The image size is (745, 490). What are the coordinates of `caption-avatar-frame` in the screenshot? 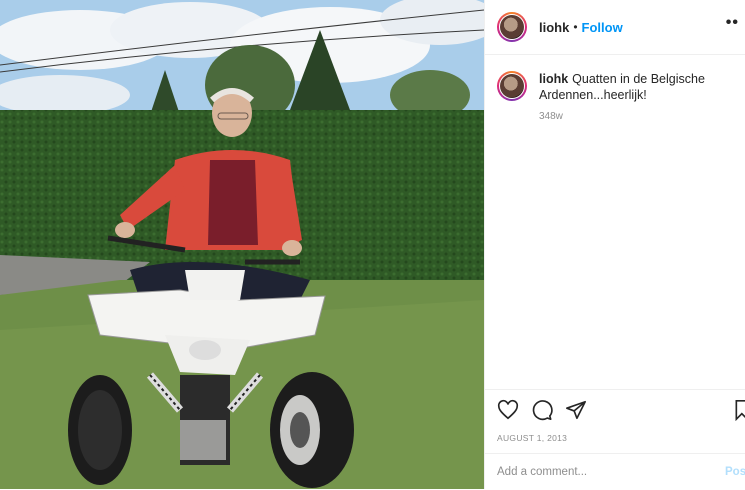 It's located at (512, 86).